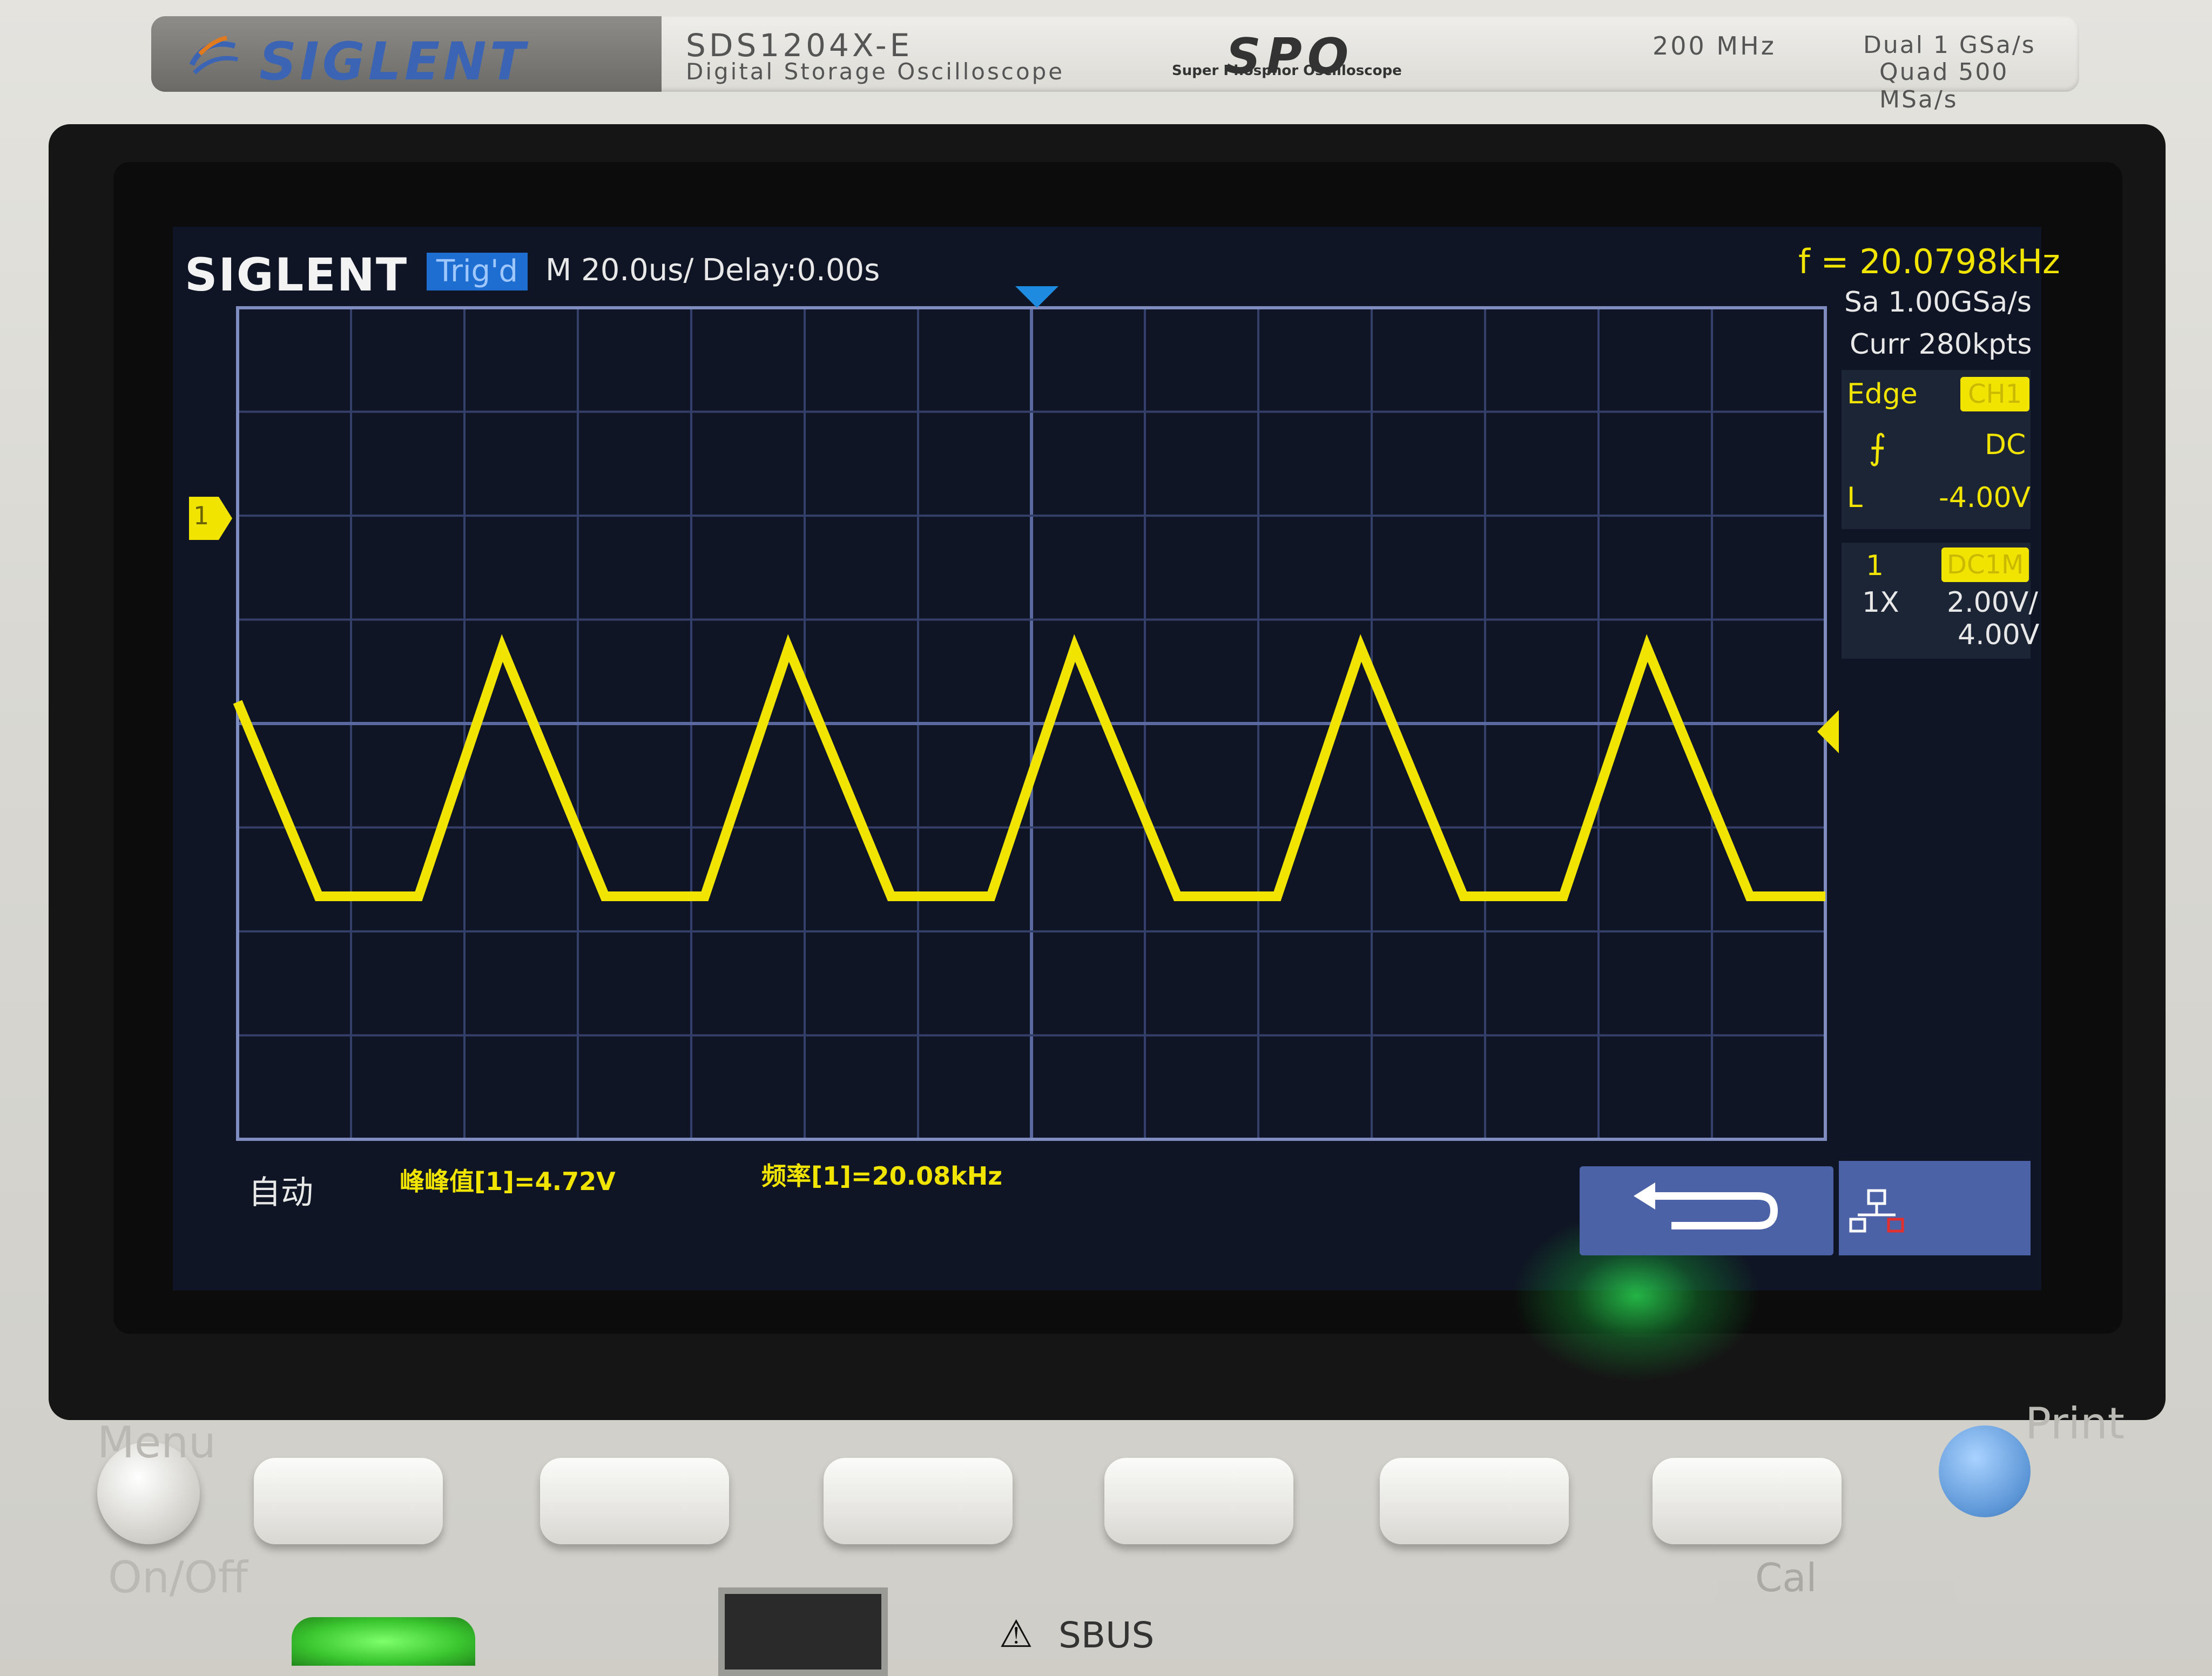 Image resolution: width=2212 pixels, height=1676 pixels. What do you see at coordinates (1036, 297) in the screenshot?
I see `trigger-position-marker` at bounding box center [1036, 297].